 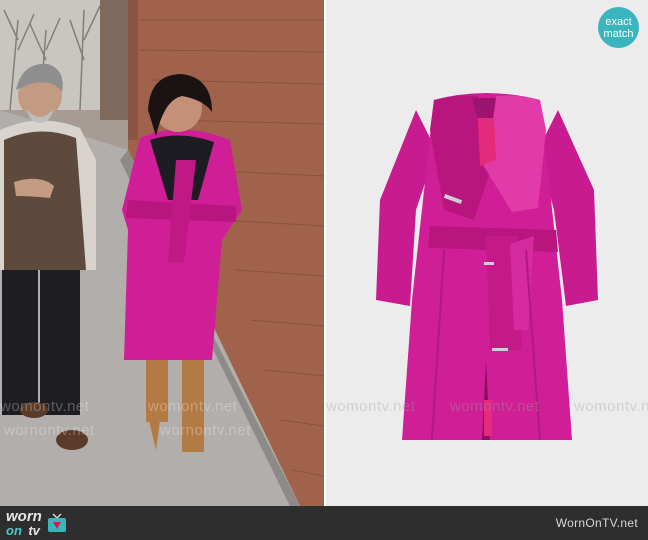 What do you see at coordinates (618, 33) in the screenshot?
I see `badge-line-2: match` at bounding box center [618, 33].